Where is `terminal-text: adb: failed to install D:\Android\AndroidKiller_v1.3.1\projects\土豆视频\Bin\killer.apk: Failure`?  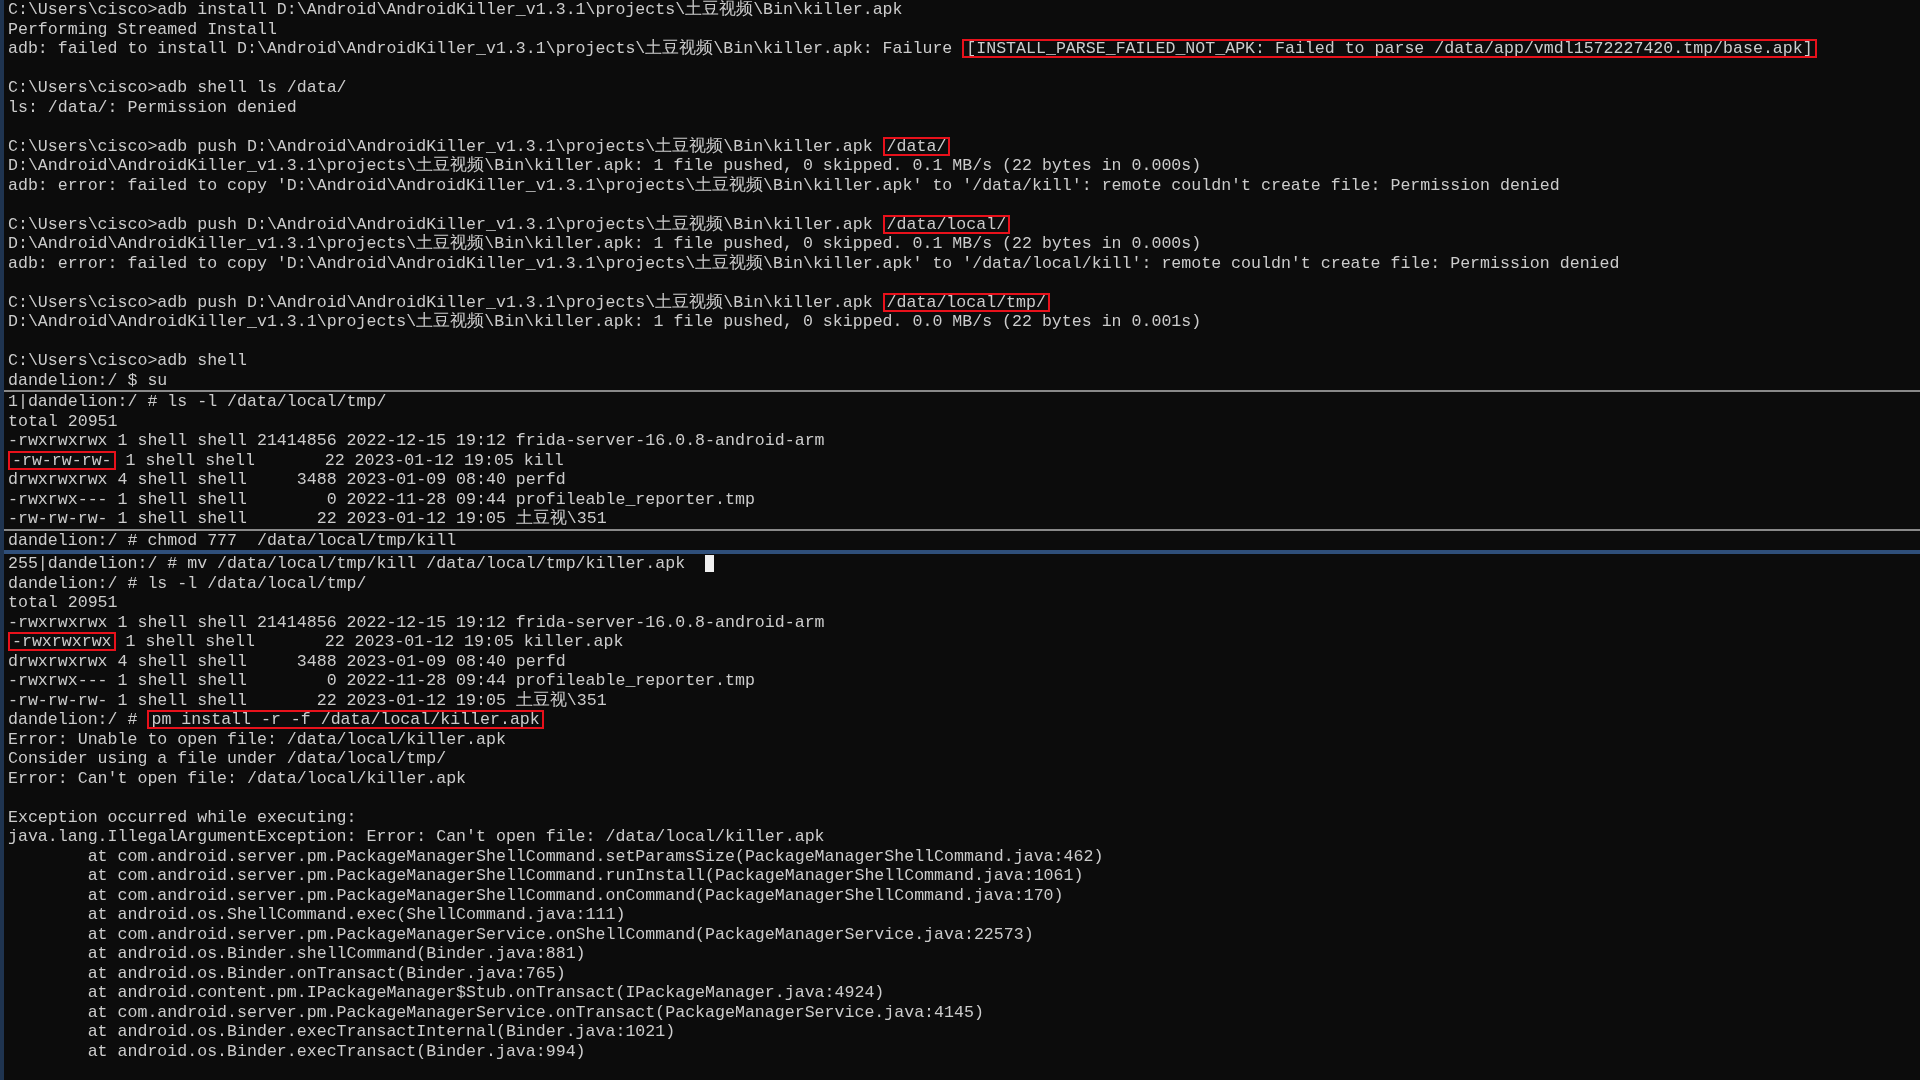
terminal-text: adb: failed to install D:\Android\AndroidKiller_v1.3.1\projects\土豆视频\Bin\killer.apk: Failure is located at coordinates (481, 49).